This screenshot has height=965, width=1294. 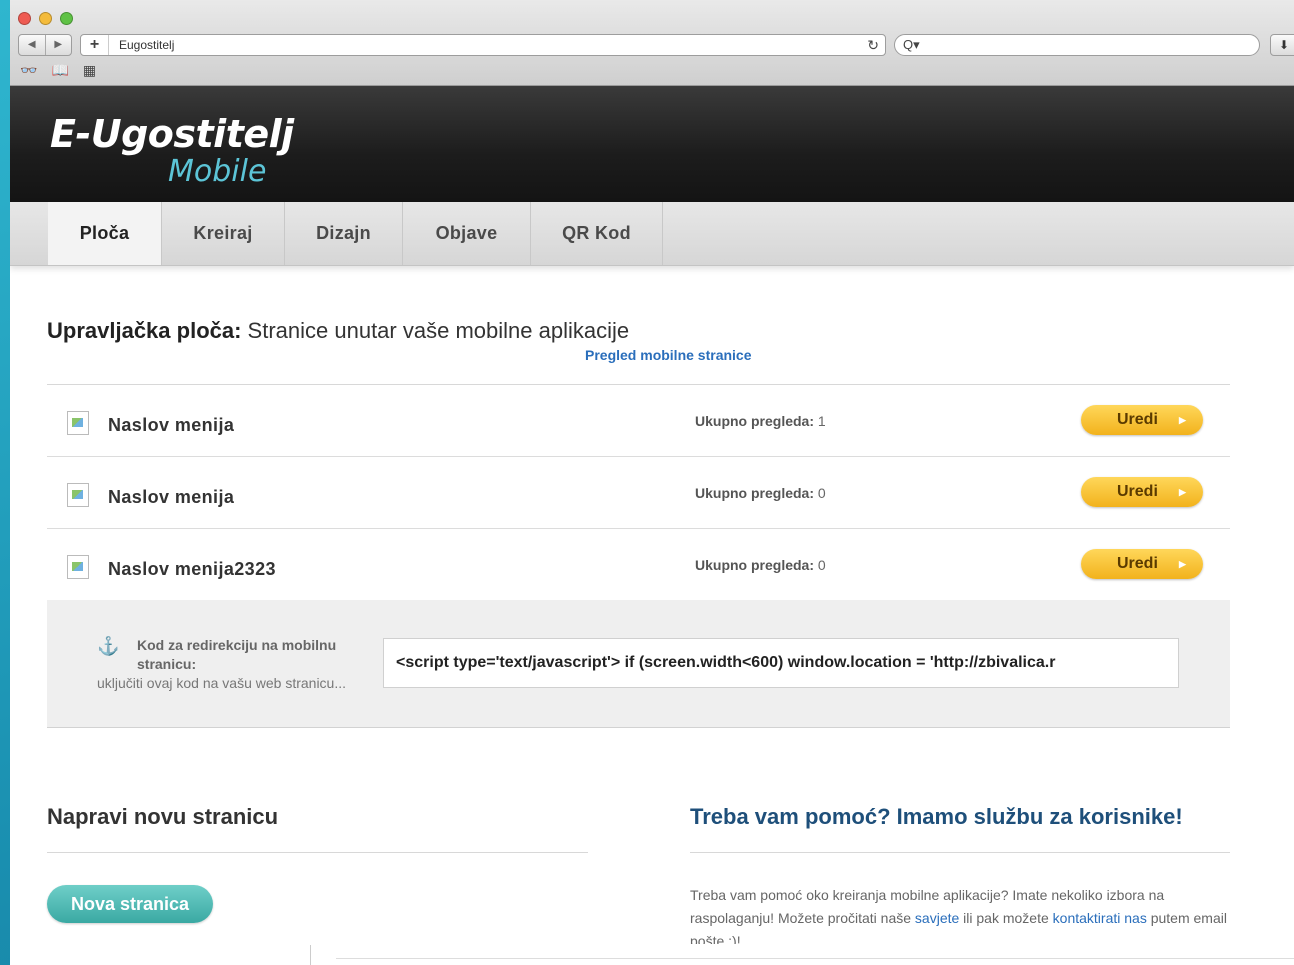 What do you see at coordinates (108, 646) in the screenshot?
I see `anchor-icon: ⚓` at bounding box center [108, 646].